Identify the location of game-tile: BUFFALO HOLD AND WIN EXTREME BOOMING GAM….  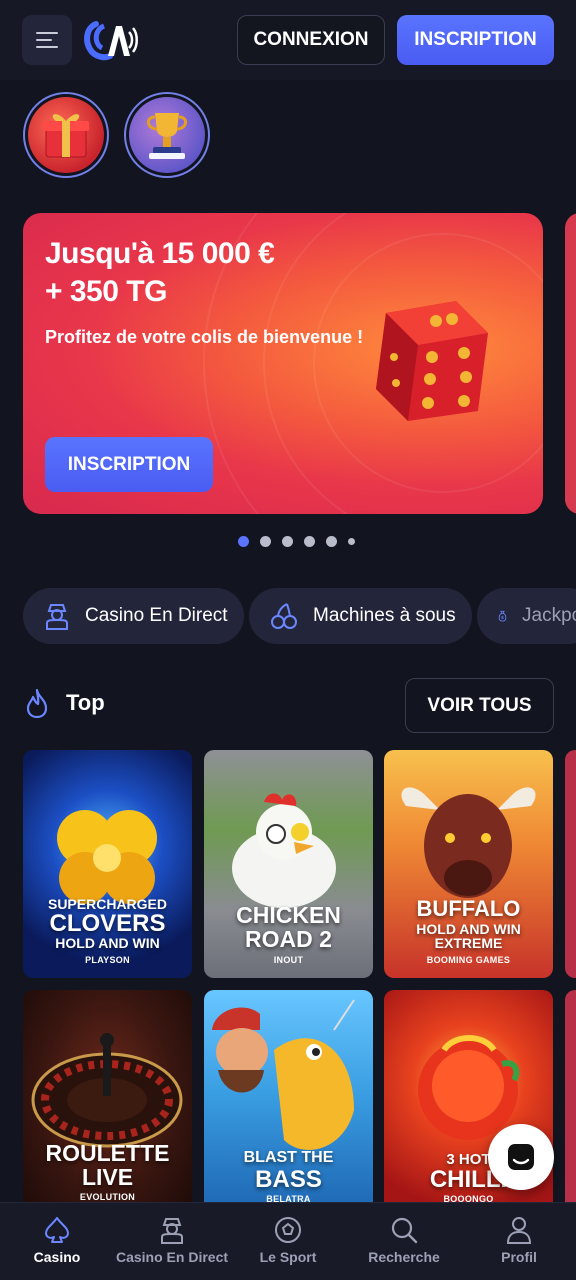
(468, 864).